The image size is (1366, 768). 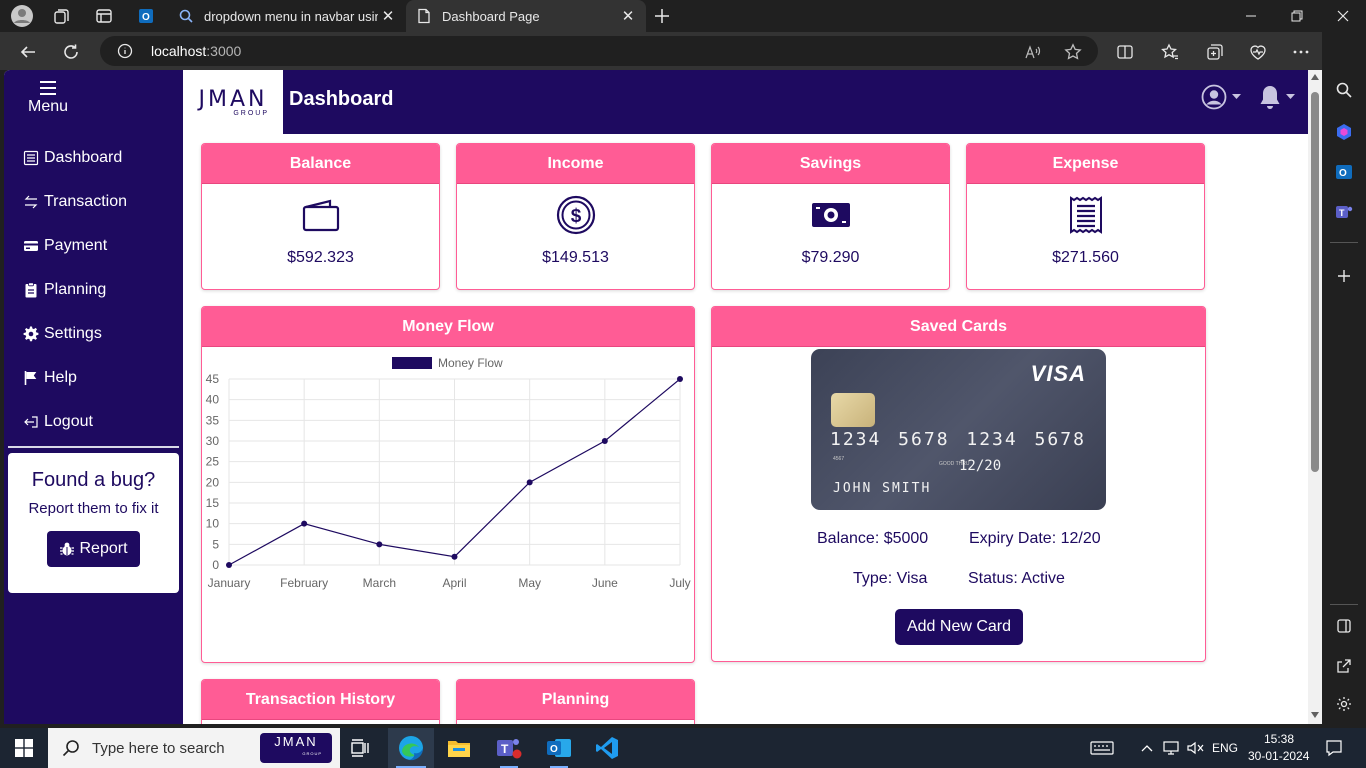 What do you see at coordinates (1147, 748) in the screenshot?
I see `chevron-up-icon` at bounding box center [1147, 748].